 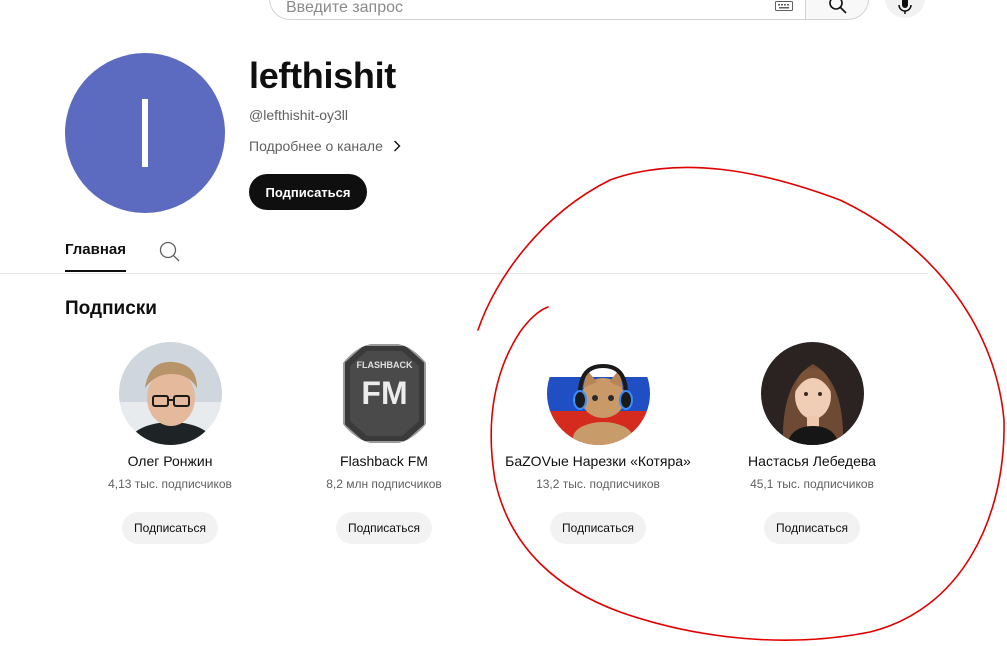 What do you see at coordinates (344, 8) in the screenshot?
I see `search-placeholder: Введите запрос` at bounding box center [344, 8].